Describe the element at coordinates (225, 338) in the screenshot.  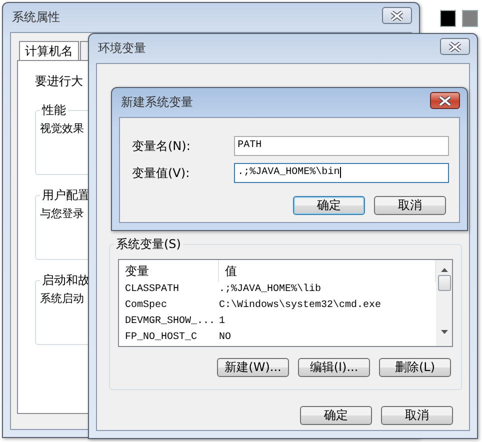
I see `table-cell-text: NO` at that location.